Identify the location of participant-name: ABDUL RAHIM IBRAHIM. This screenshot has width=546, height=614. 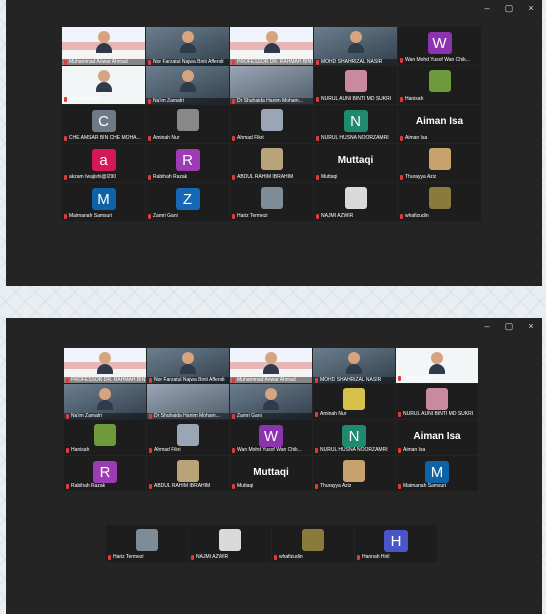
(265, 177).